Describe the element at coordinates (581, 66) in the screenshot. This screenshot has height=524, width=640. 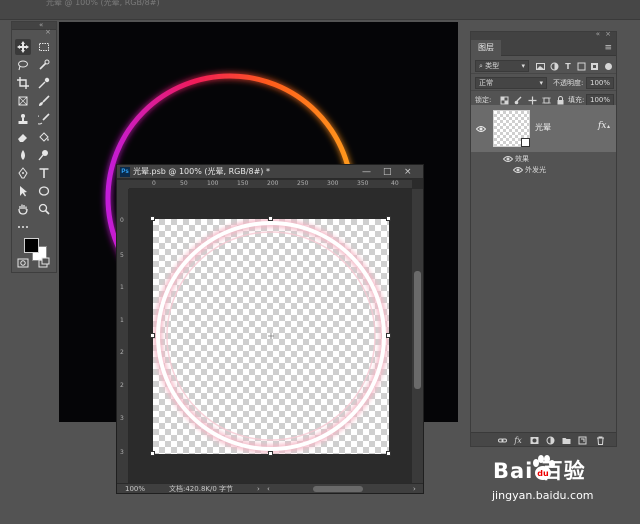
I see `shape-filter-icon` at that location.